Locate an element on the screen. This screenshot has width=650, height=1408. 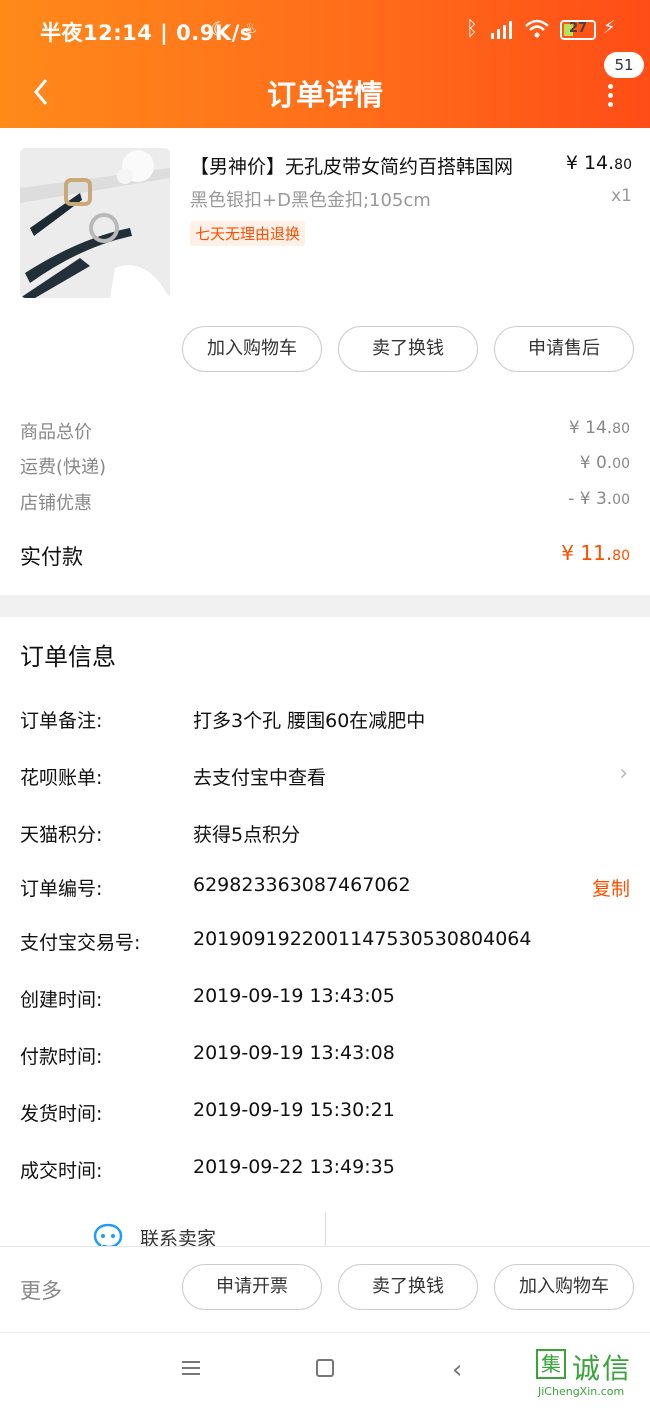
sell-for-cash-bottom-button: 卖了换钱 is located at coordinates (408, 1287).